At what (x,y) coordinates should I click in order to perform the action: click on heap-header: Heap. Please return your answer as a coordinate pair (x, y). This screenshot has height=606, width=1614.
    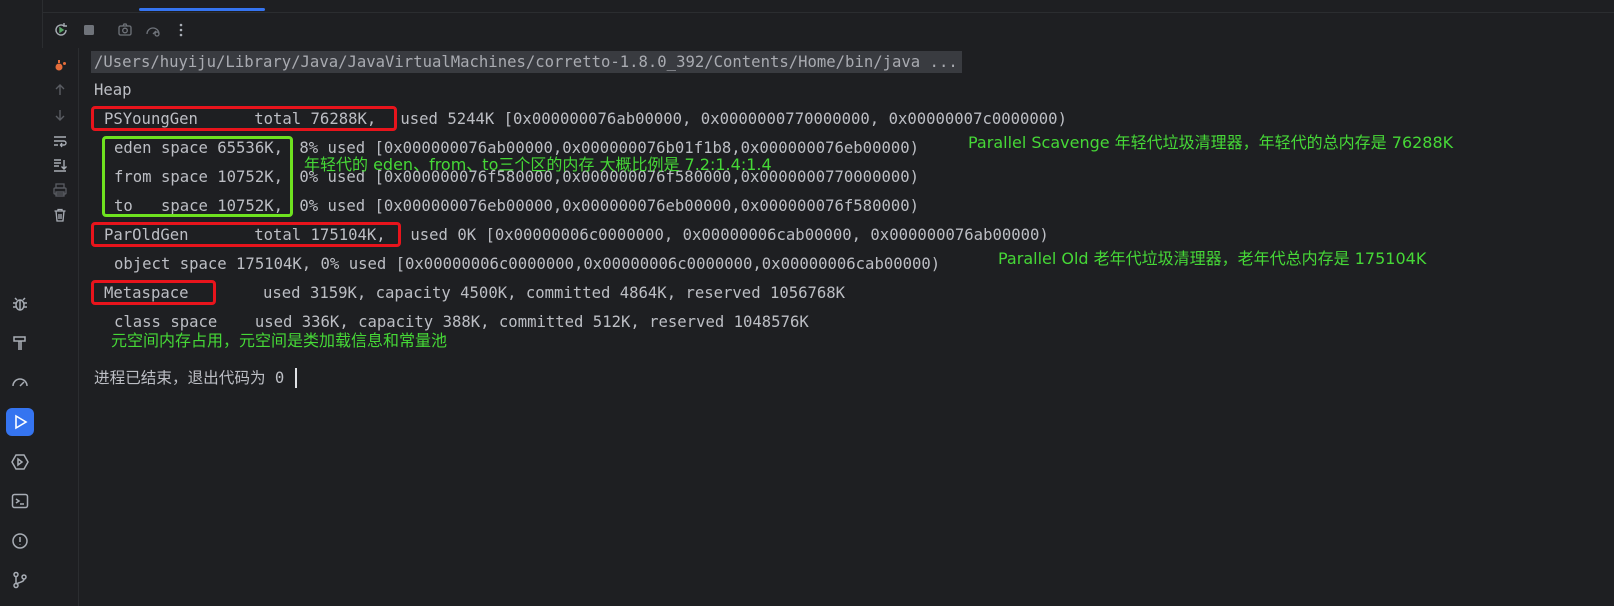
    Looking at the image, I should click on (113, 90).